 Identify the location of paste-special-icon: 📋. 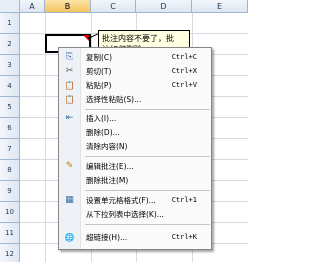
(69, 99).